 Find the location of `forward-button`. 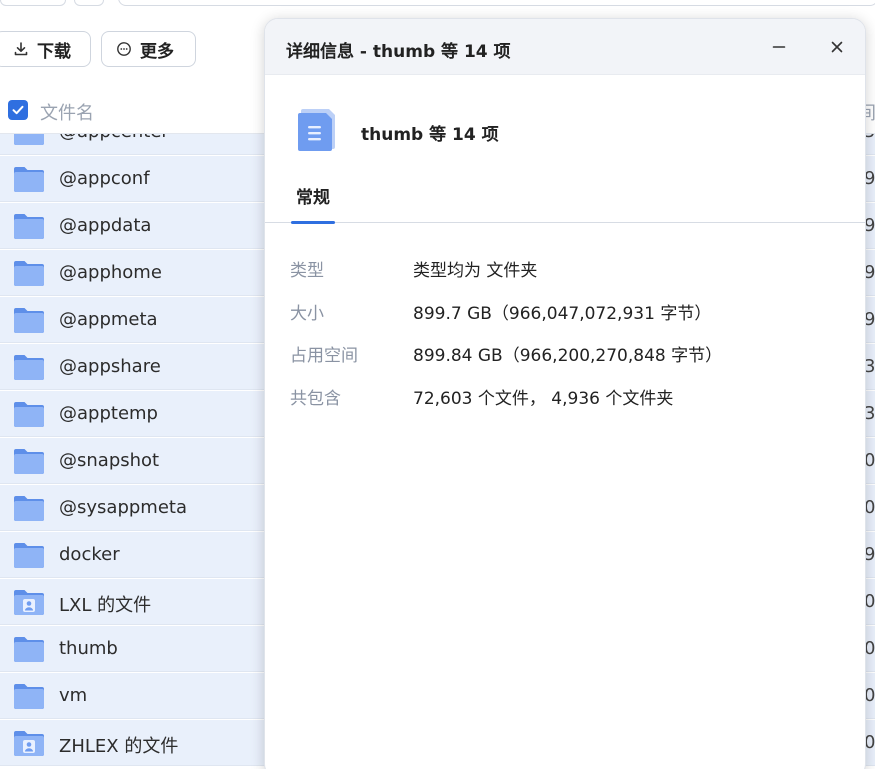

forward-button is located at coordinates (89, 3).